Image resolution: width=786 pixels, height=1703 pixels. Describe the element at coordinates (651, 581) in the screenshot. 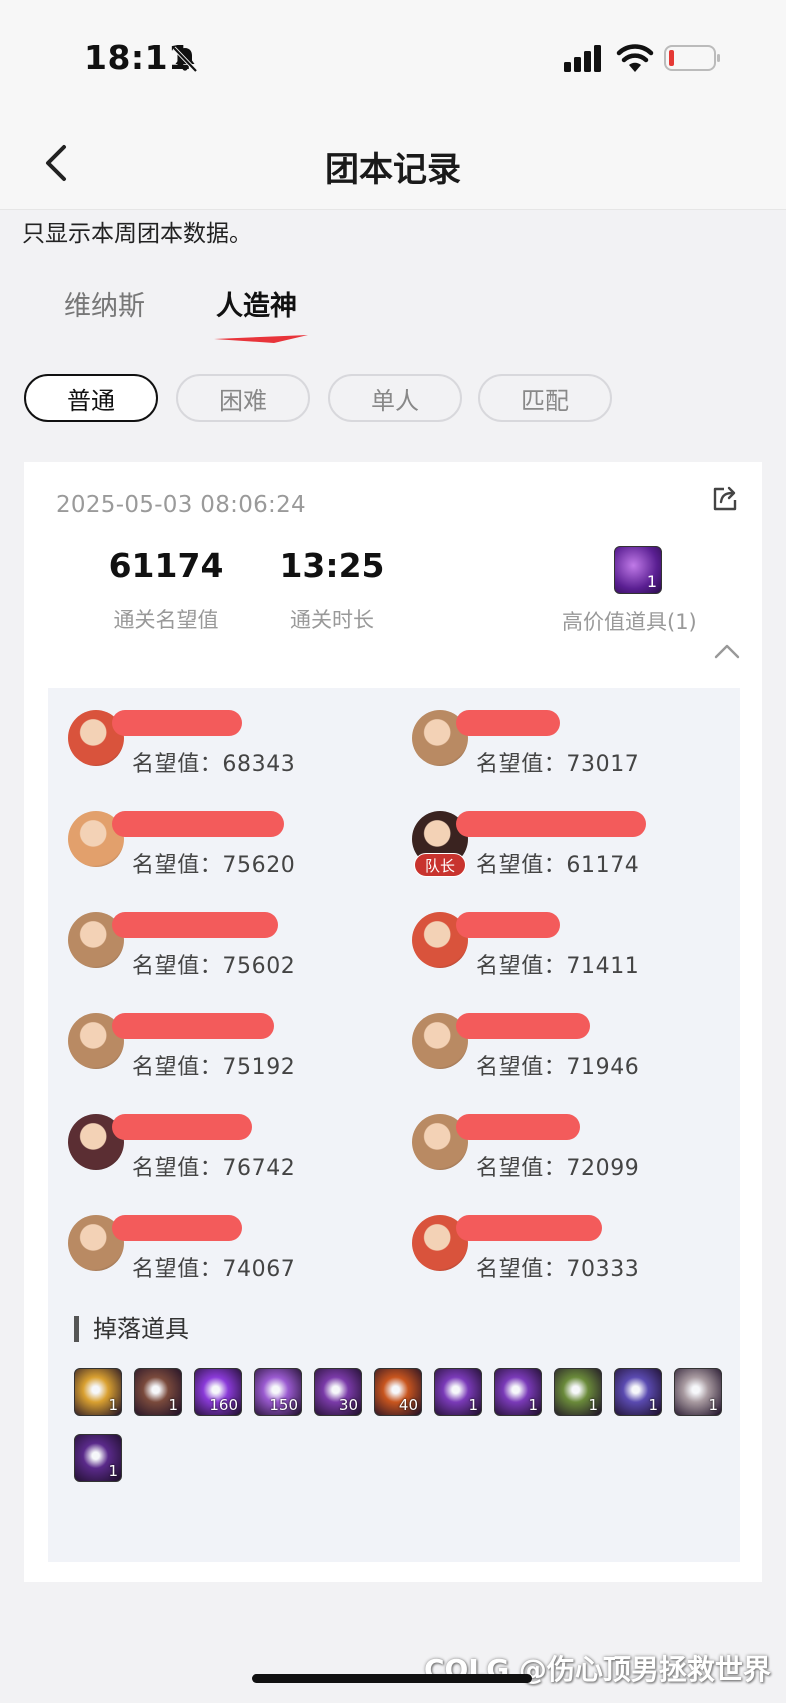

I see `high-value-item-count: 1` at that location.